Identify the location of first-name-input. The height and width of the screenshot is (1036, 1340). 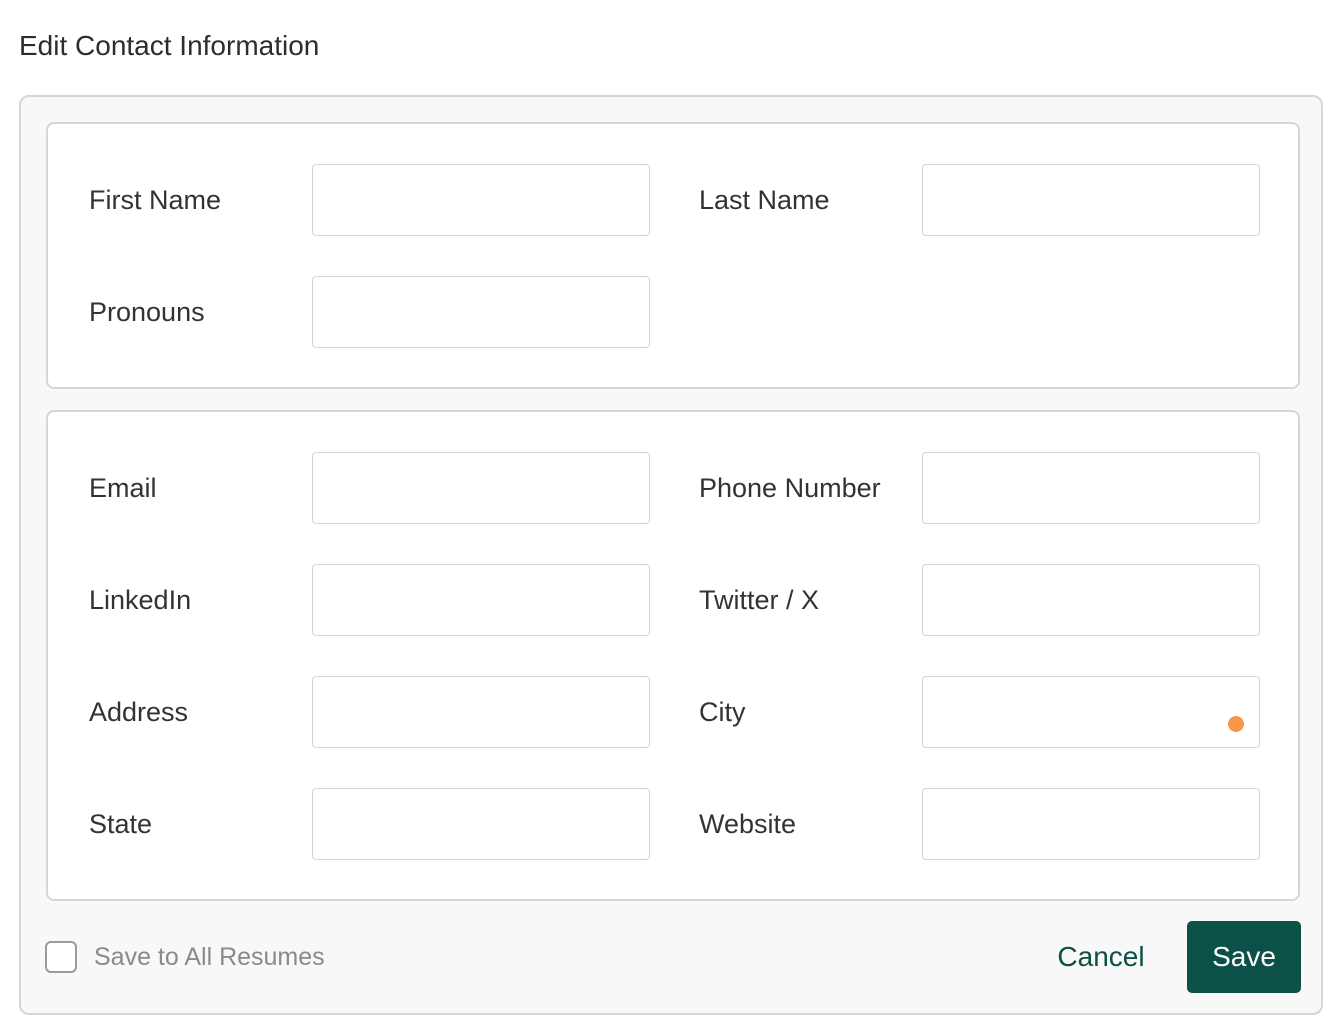
(481, 200).